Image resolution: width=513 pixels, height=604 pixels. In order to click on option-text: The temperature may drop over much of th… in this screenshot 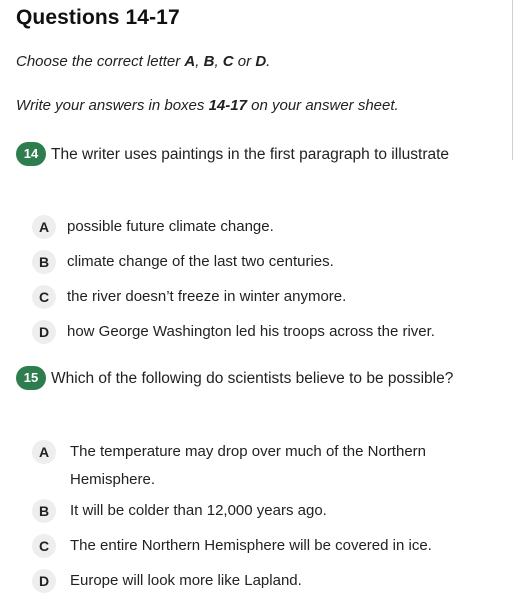, I will do `click(248, 465)`.